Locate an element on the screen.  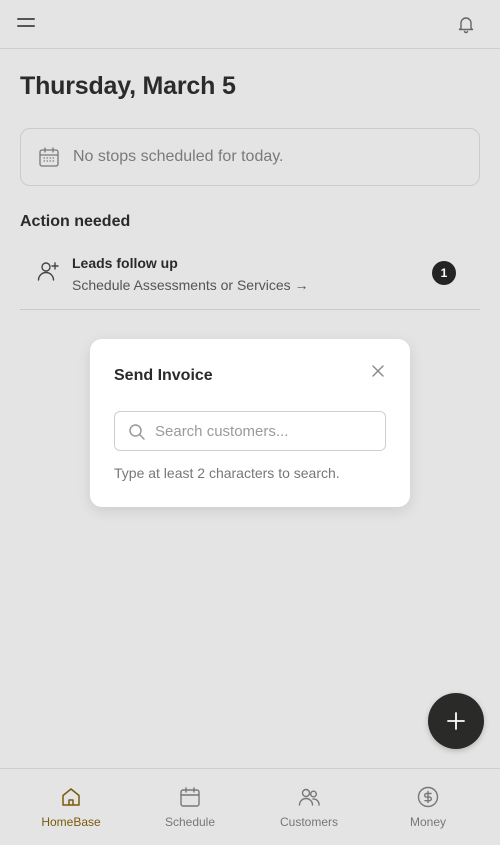
close-icon is located at coordinates (378, 371).